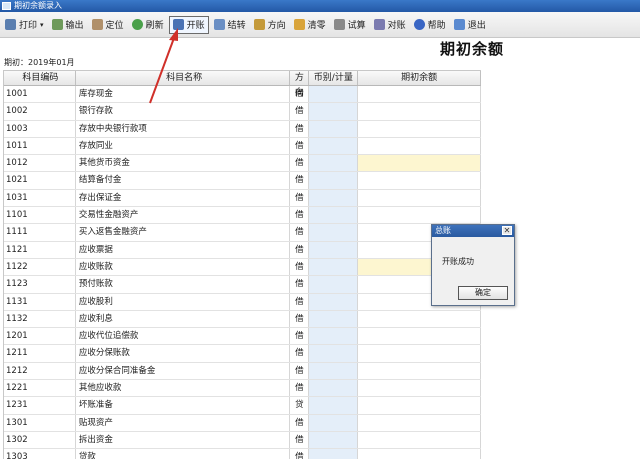  I want to click on account-code-cell: 1002, so click(40, 111).